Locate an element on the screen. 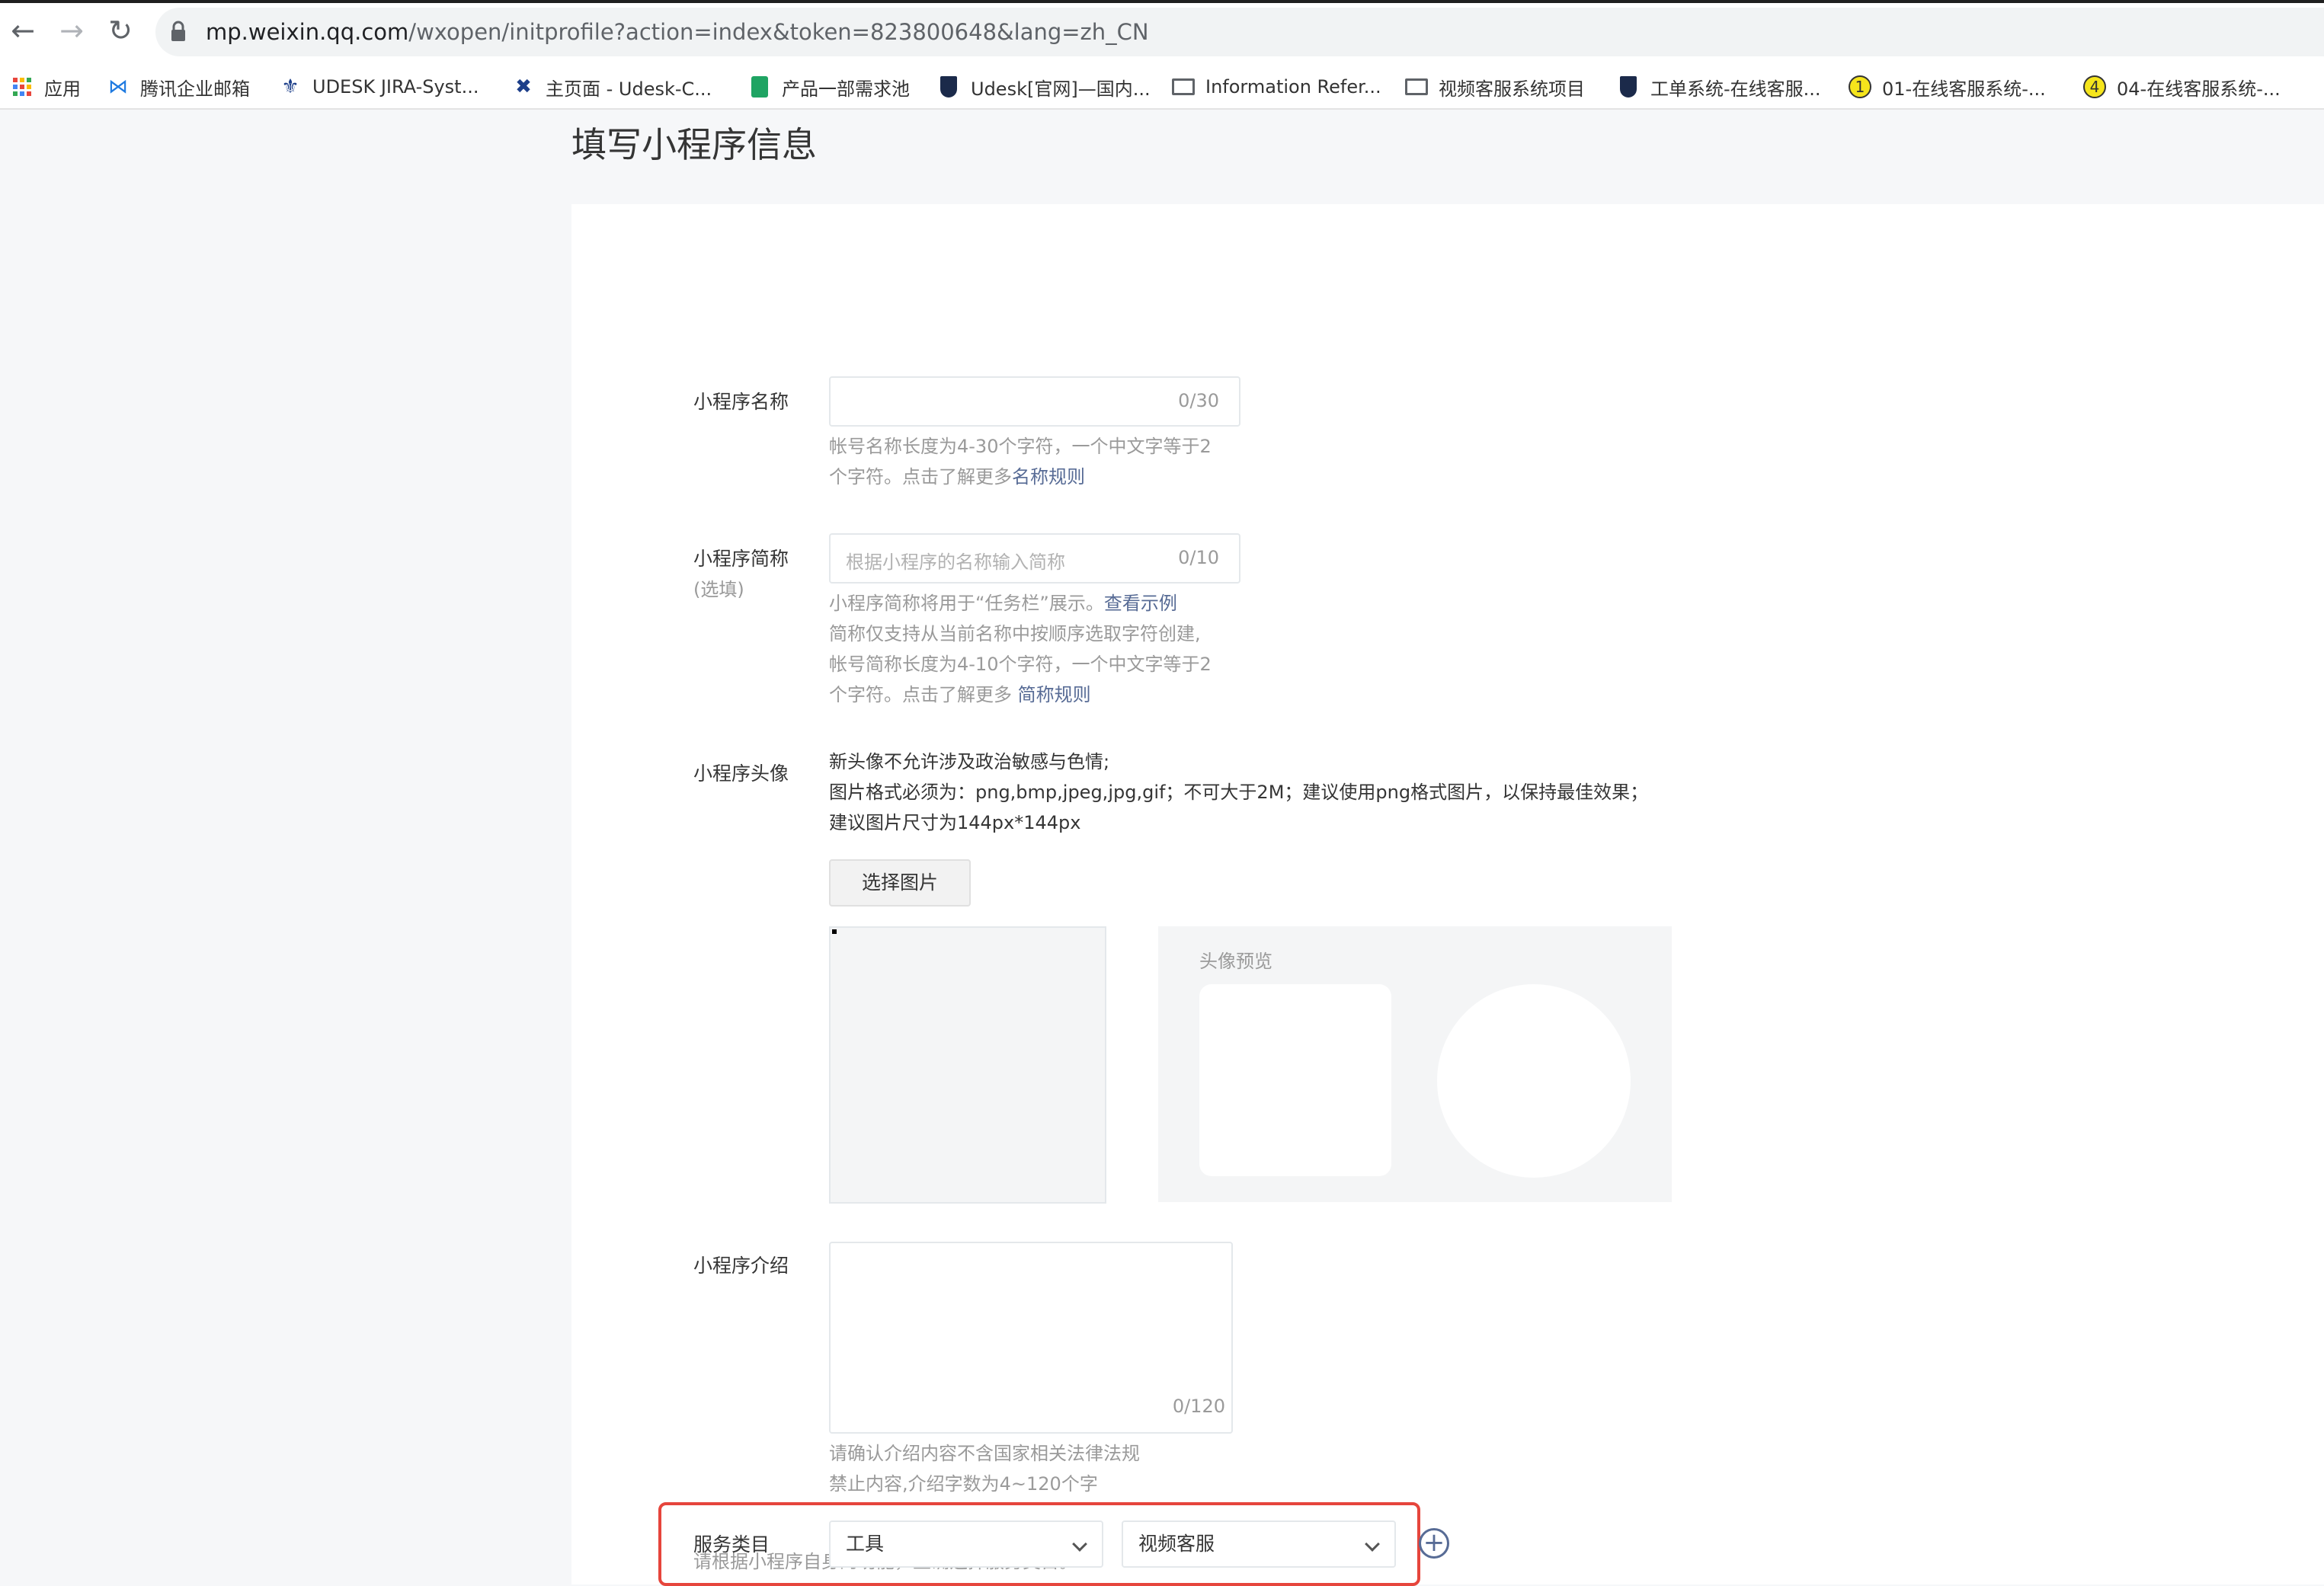  avatar-label: 小程序头像 is located at coordinates (741, 774).